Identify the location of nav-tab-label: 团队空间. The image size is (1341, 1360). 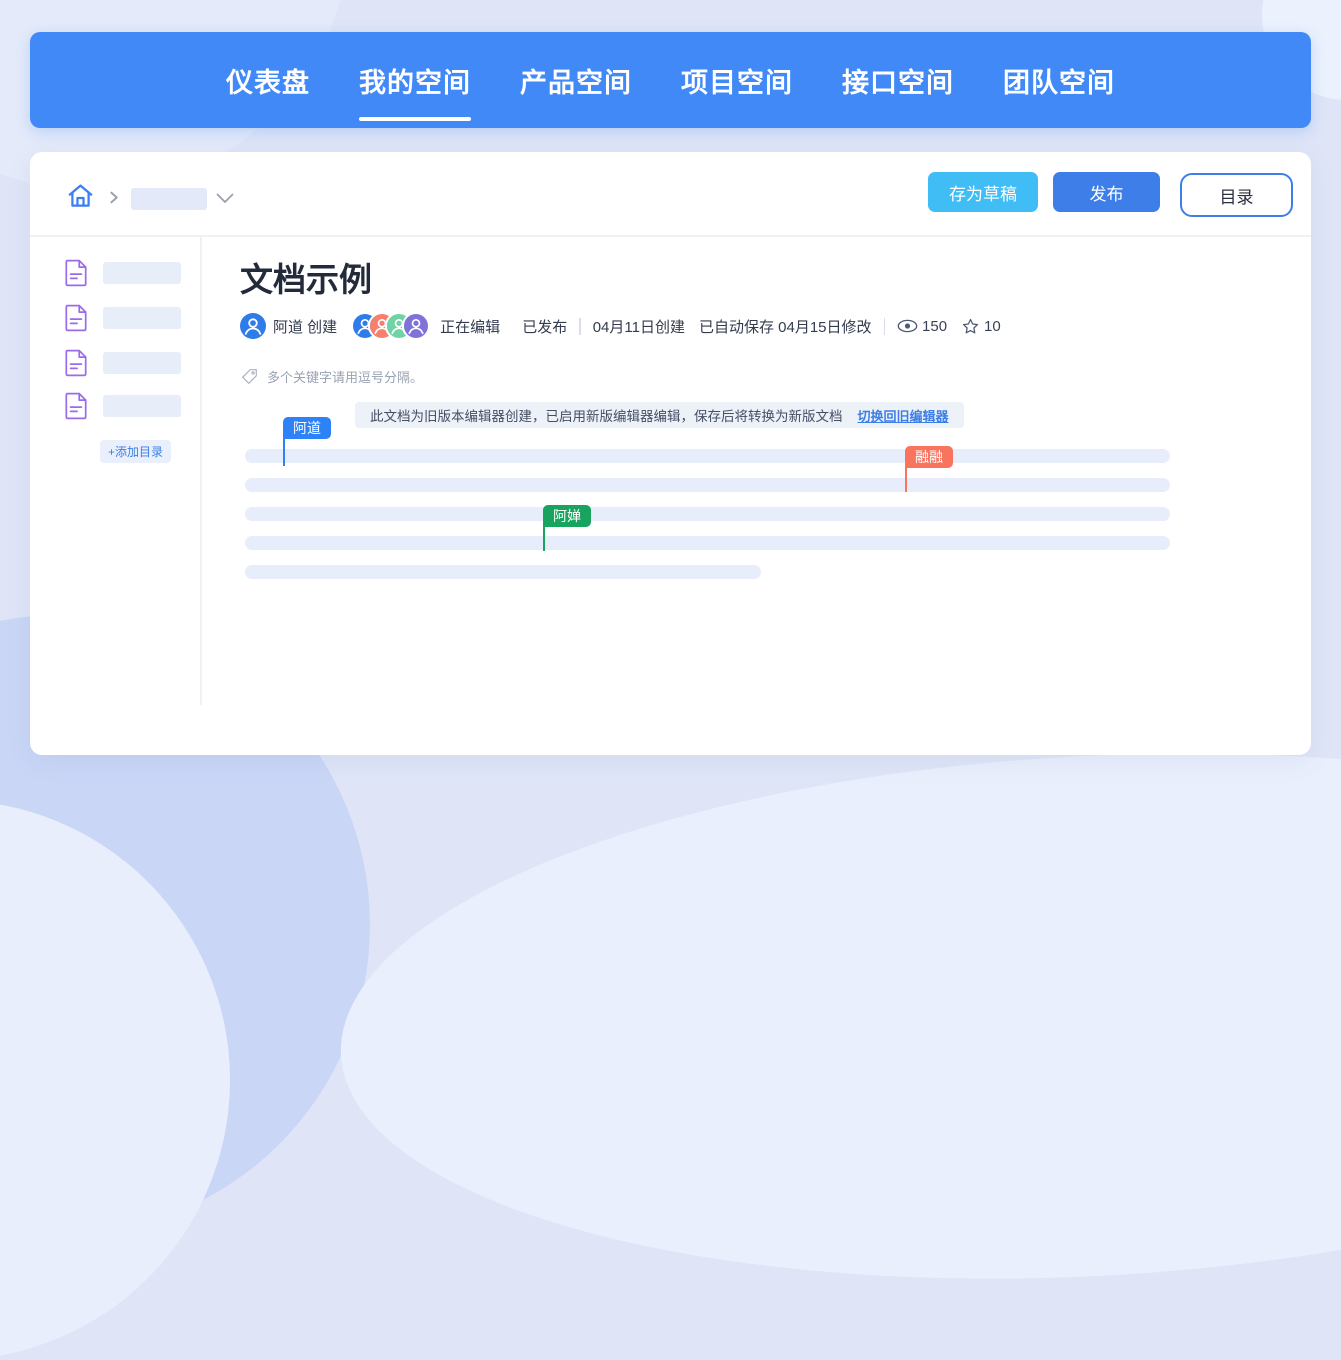
(1059, 82).